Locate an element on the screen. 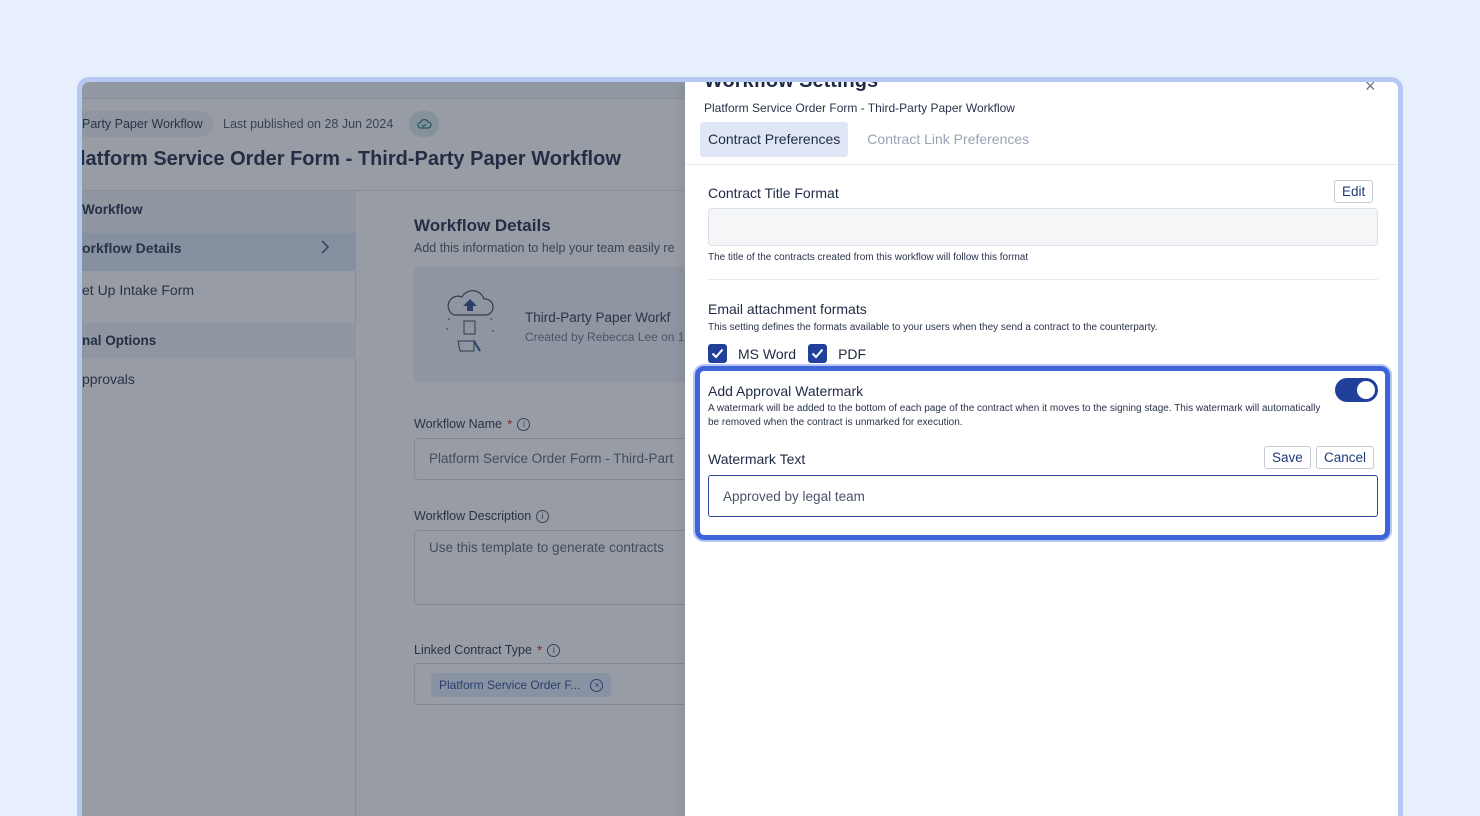 The height and width of the screenshot is (816, 1480). approval-watermark-label: Add Approval Watermark is located at coordinates (786, 391).